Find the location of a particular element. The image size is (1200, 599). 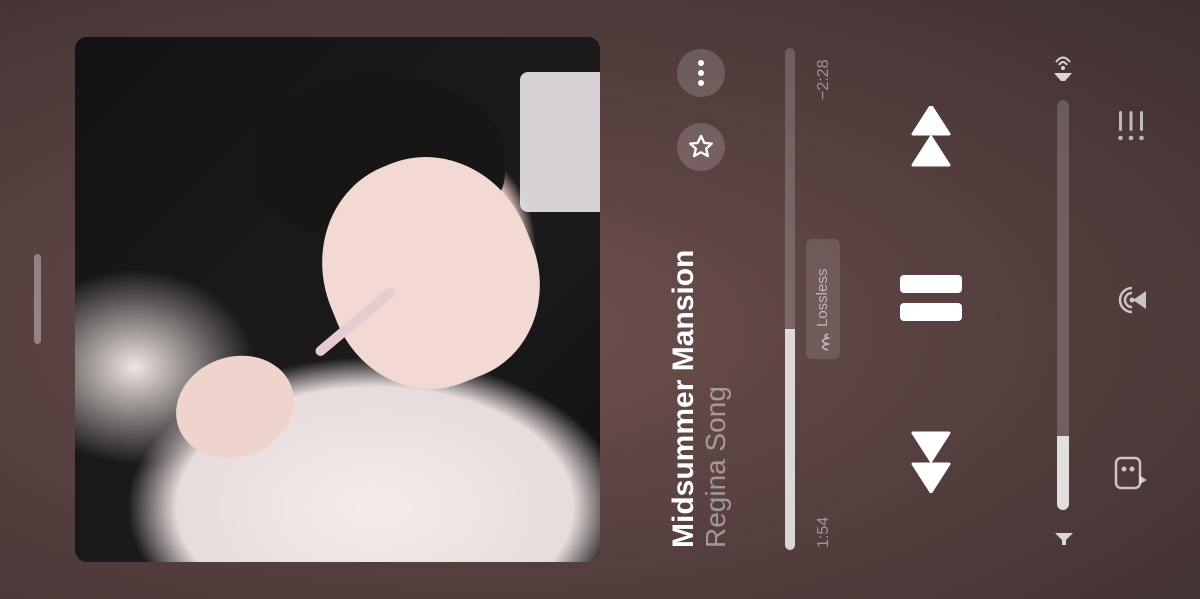

queue-icon is located at coordinates (1131, 126).